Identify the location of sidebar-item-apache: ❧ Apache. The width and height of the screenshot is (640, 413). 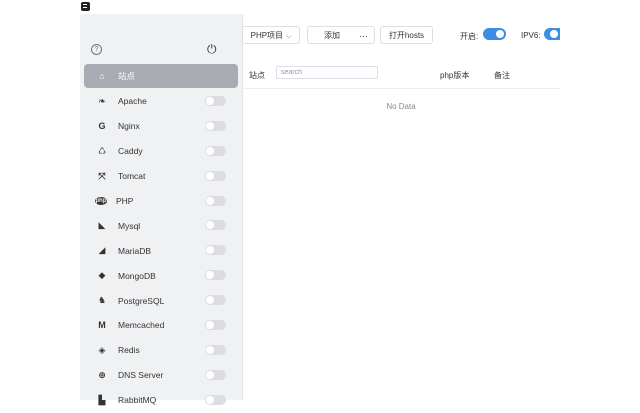
(161, 101).